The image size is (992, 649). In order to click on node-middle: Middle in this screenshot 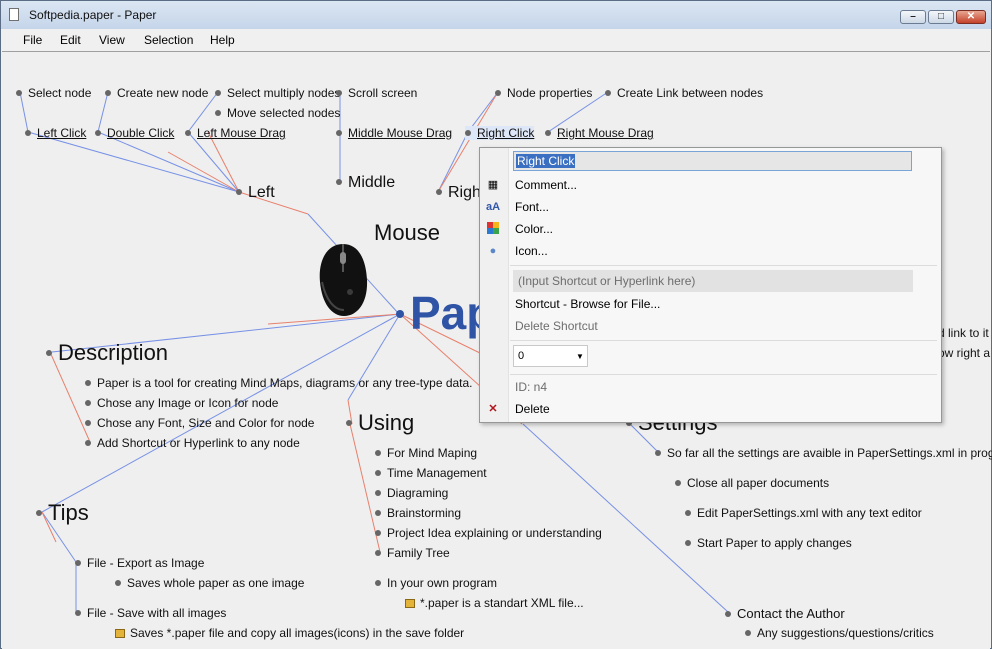, I will do `click(365, 183)`.